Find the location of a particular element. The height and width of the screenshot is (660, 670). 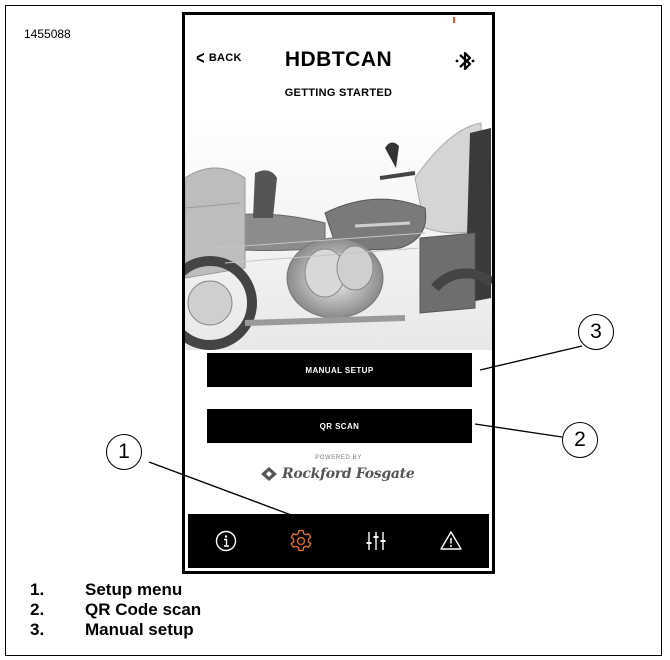

legend-label: Setup menu is located at coordinates (134, 589).